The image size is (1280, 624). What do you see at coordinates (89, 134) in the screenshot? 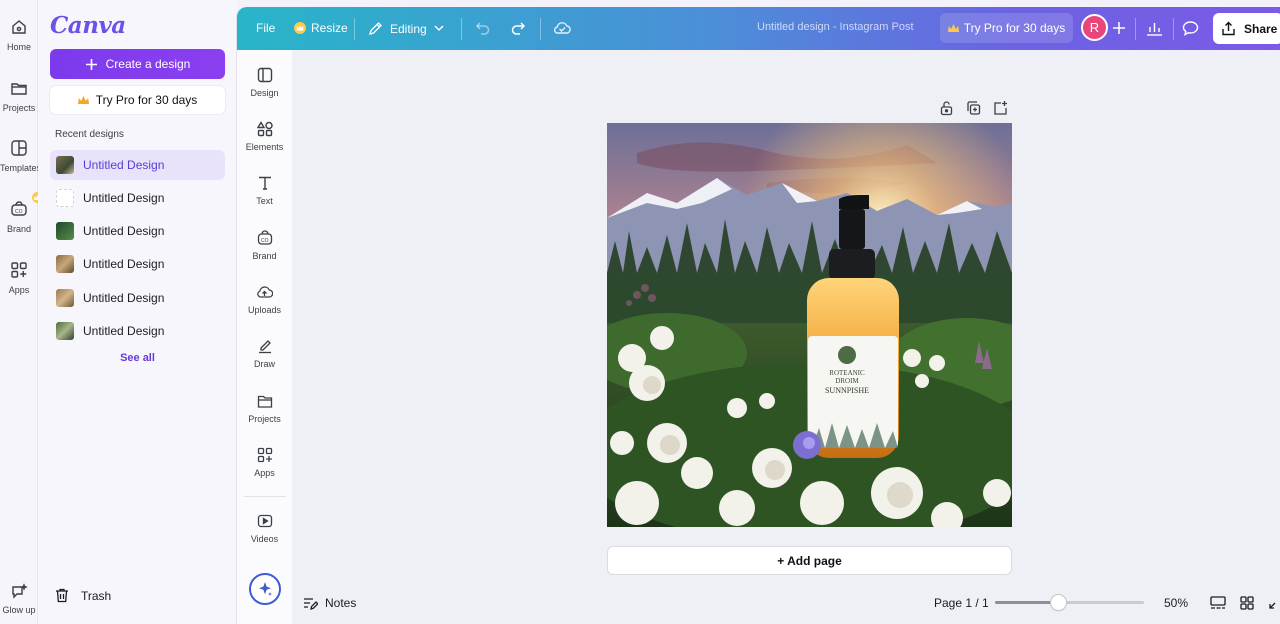
I see `recent-designs-heading: Recent designs` at bounding box center [89, 134].